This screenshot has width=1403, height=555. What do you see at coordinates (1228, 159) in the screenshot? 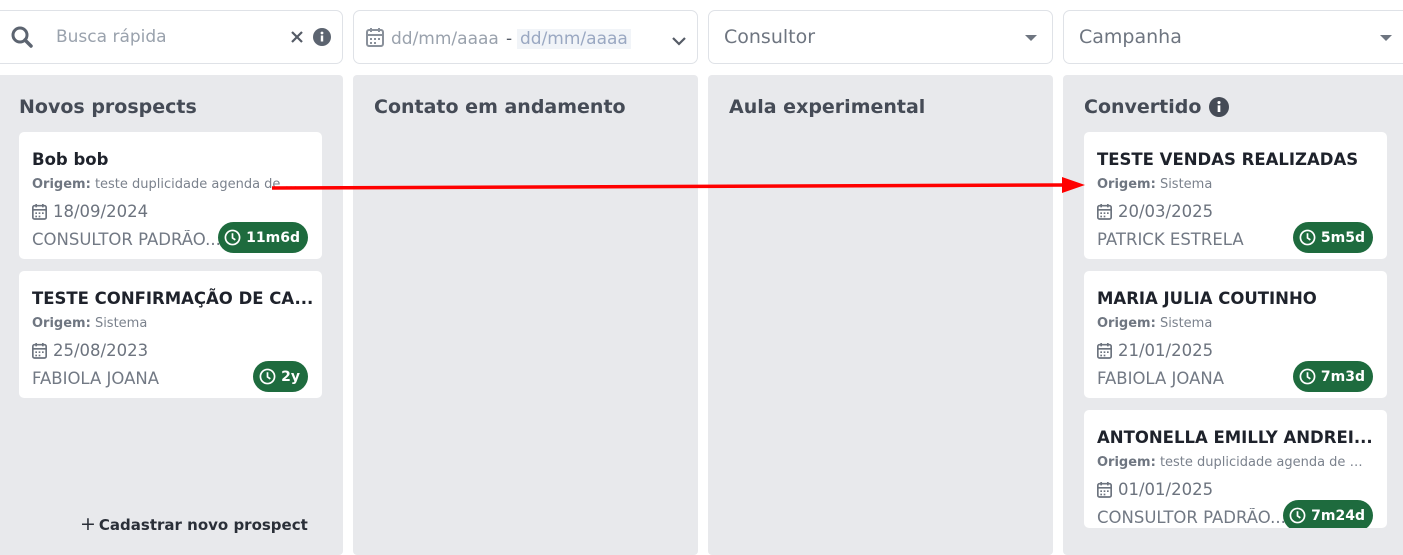
I see `card-name: TESTE VENDAS REALIZADAS` at bounding box center [1228, 159].